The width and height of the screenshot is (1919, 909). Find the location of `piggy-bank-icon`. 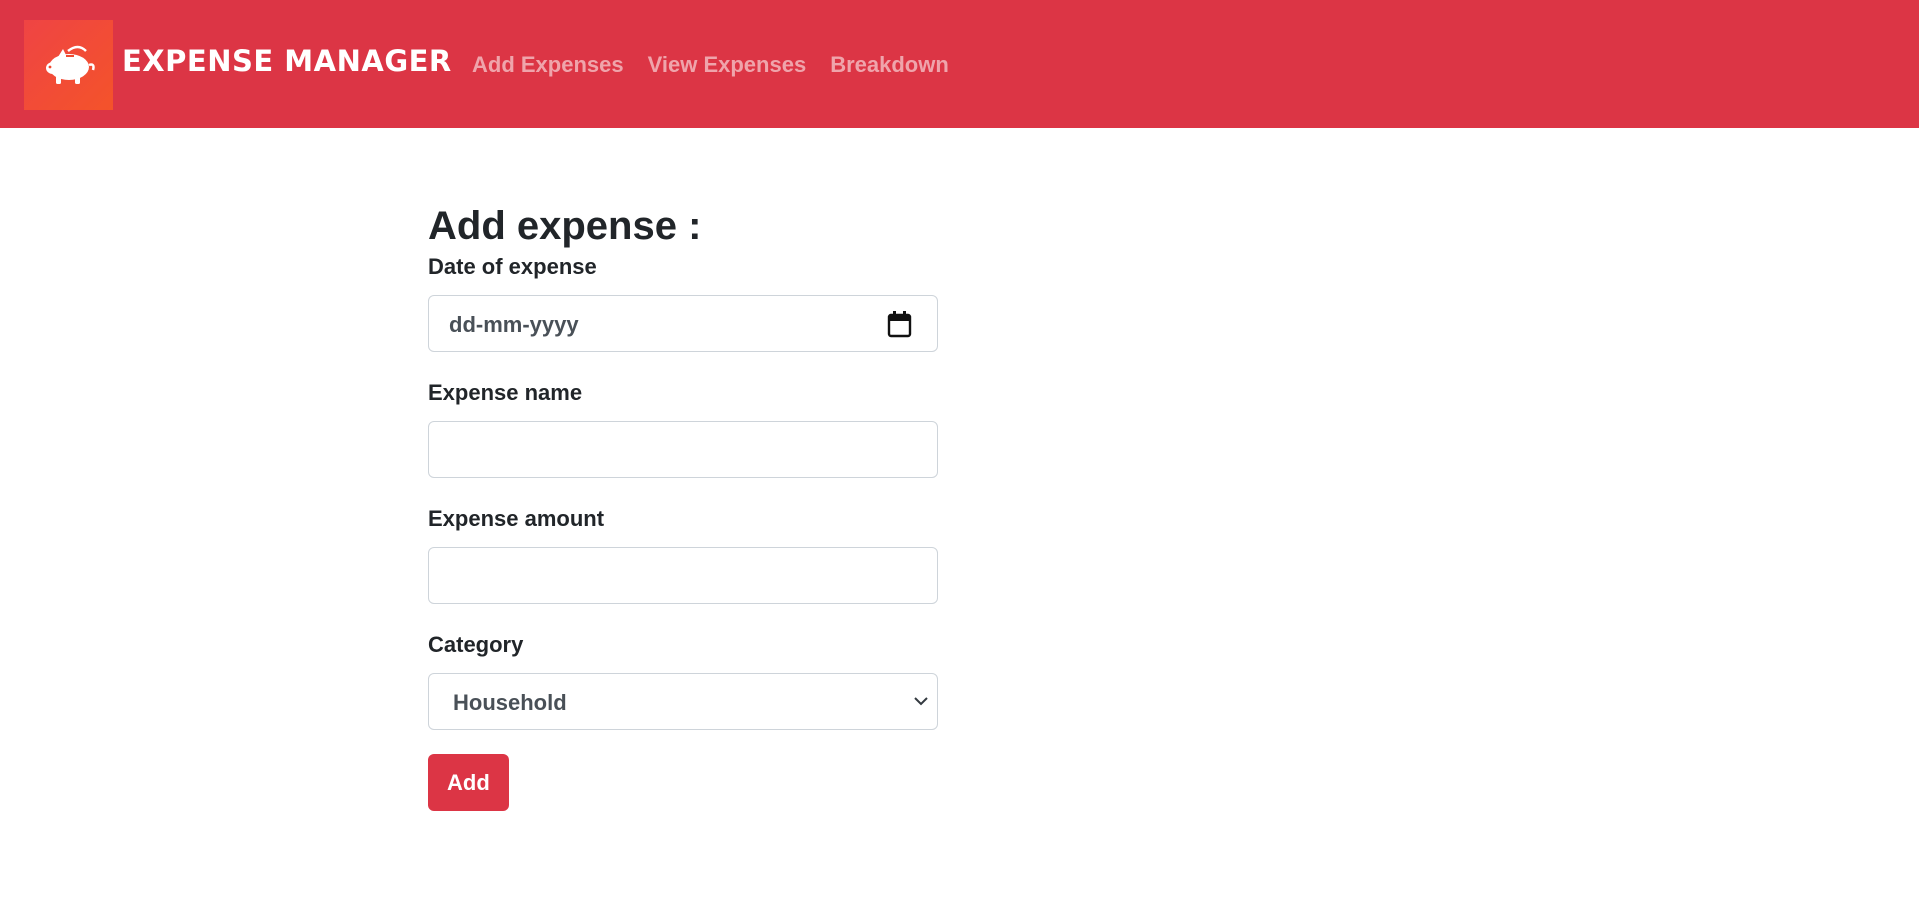

piggy-bank-icon is located at coordinates (70, 64).